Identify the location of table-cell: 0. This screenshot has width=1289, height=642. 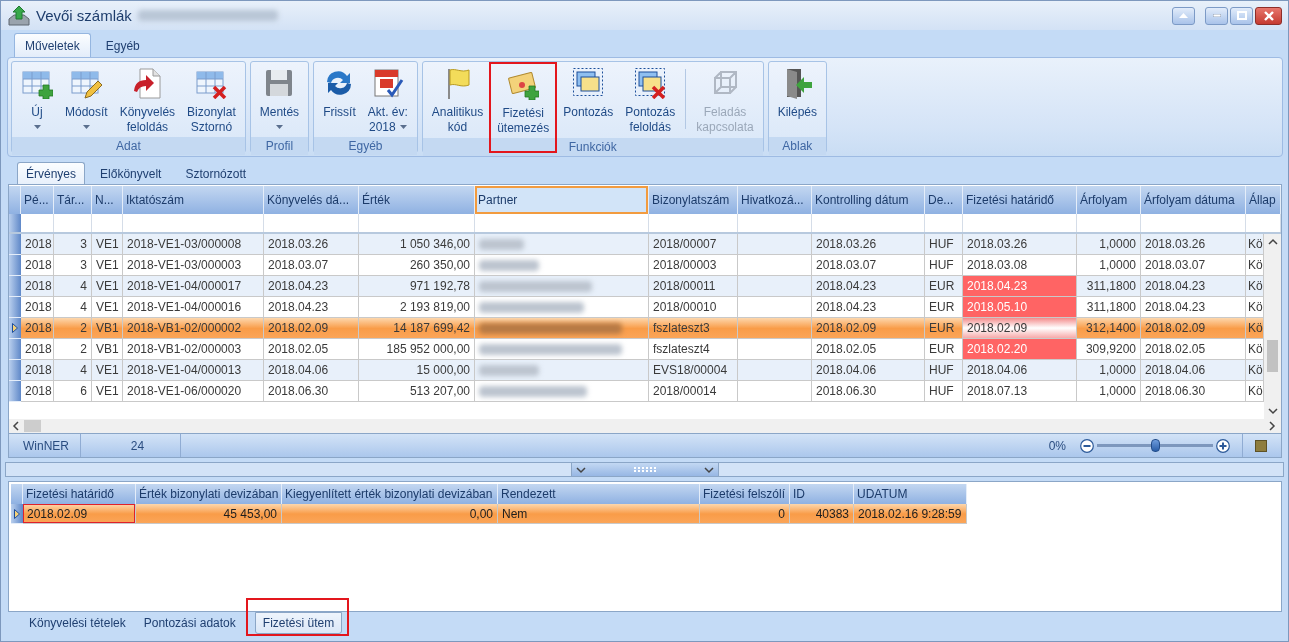
(745, 514).